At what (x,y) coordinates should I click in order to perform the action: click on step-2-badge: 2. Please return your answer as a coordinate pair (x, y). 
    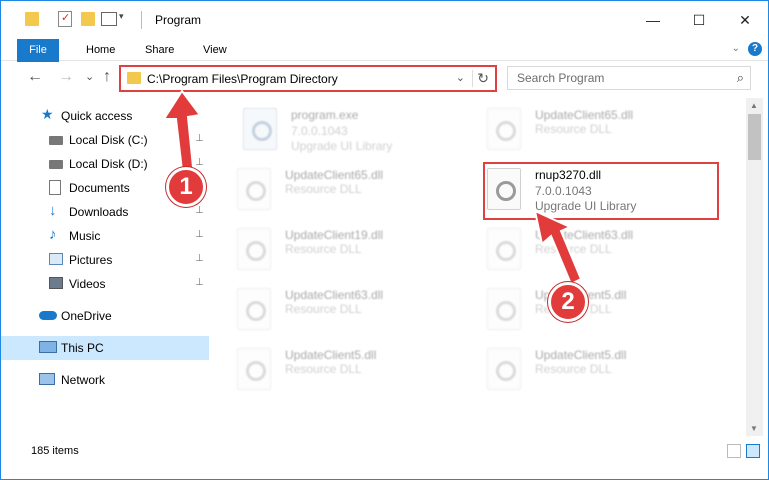
    Looking at the image, I should click on (568, 302).